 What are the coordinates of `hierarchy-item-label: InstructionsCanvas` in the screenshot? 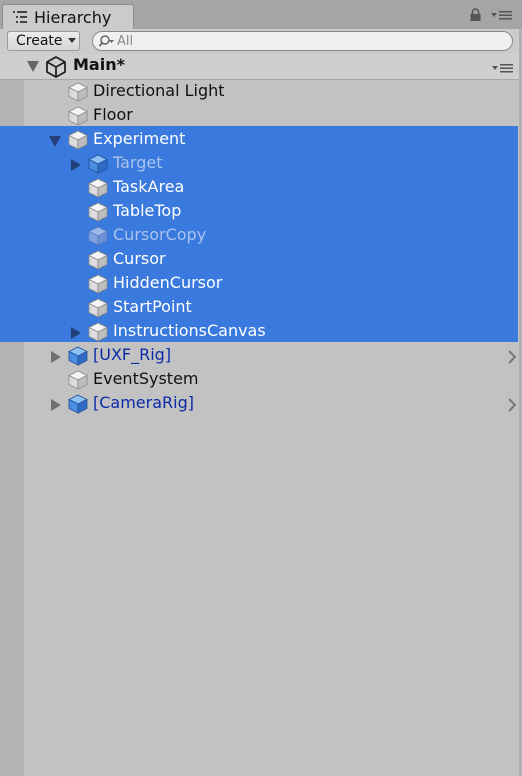 It's located at (189, 330).